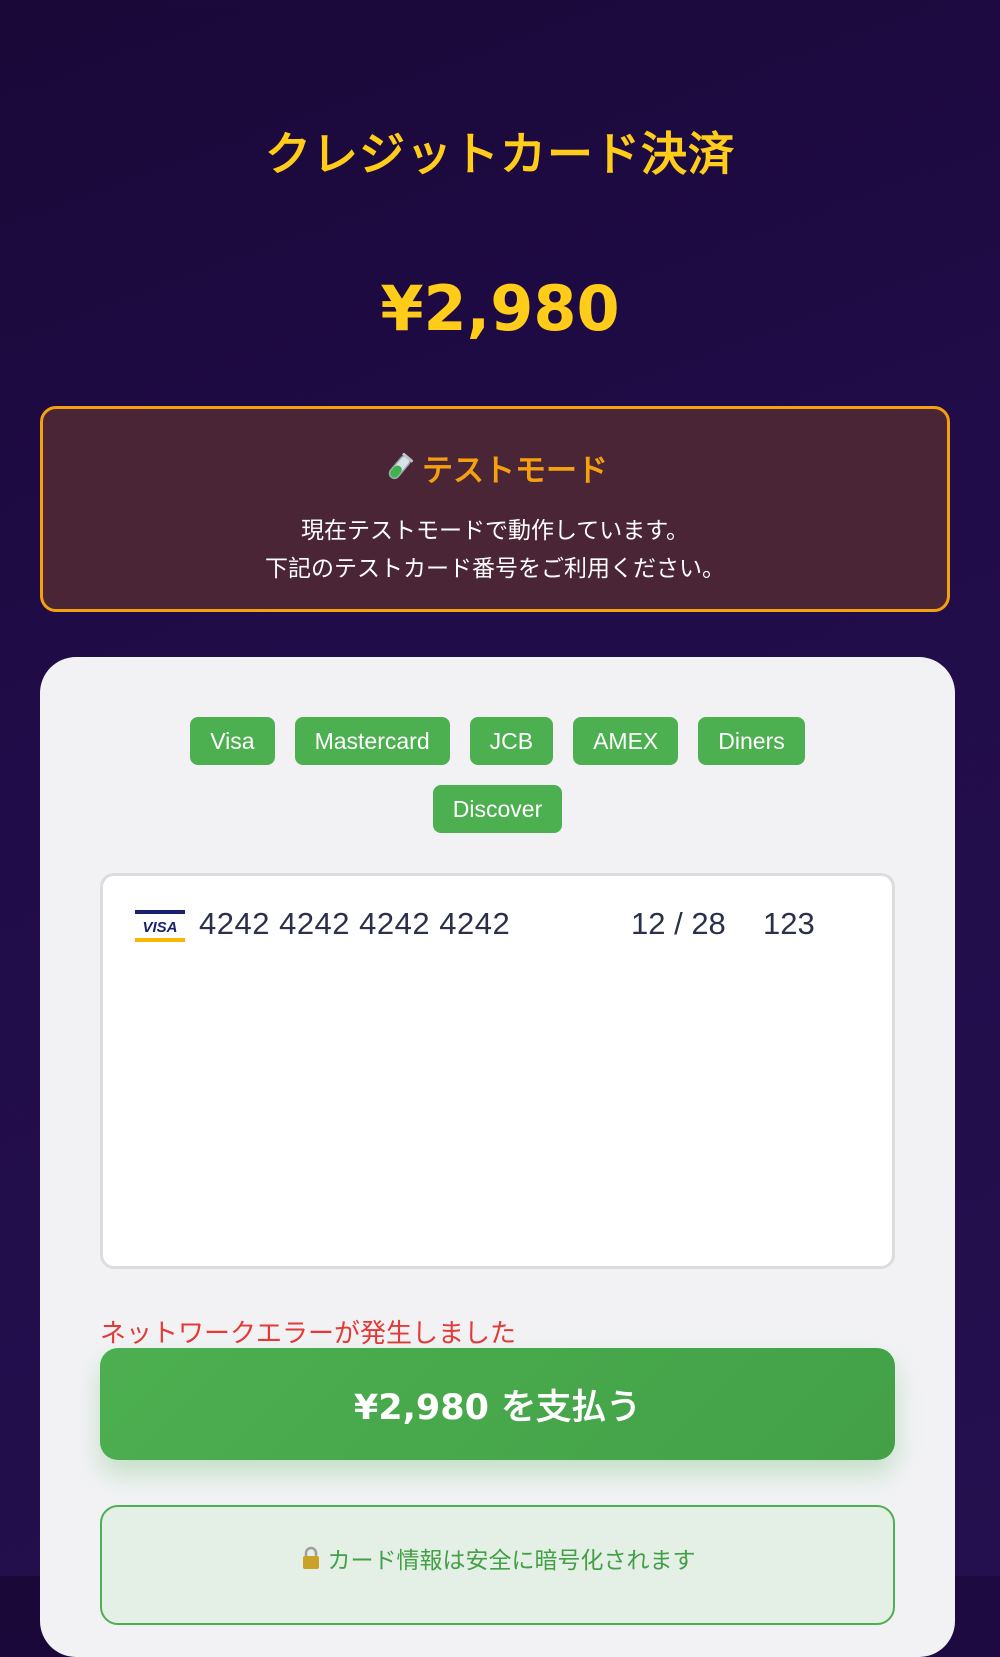 This screenshot has height=1657, width=1000. I want to click on page-title: クレジットカード決済, so click(500, 154).